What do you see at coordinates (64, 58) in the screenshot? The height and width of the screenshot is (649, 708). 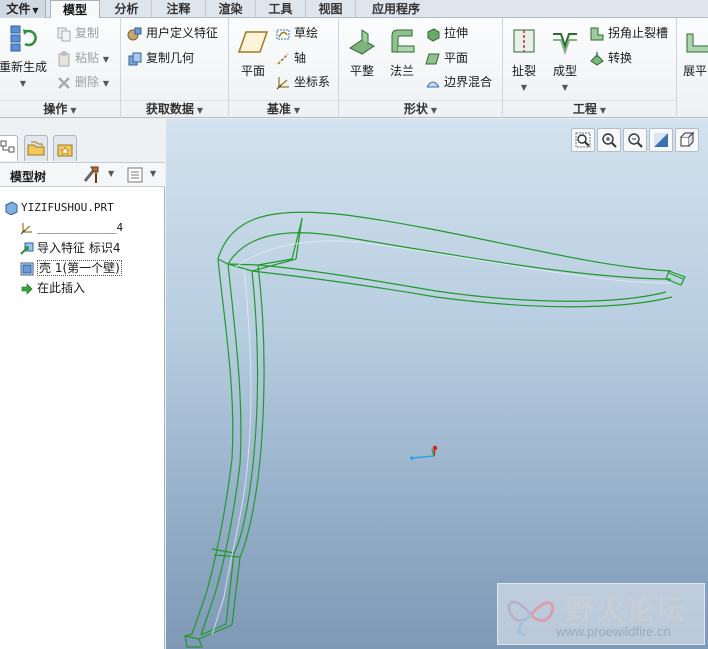 I see `paste-icon` at bounding box center [64, 58].